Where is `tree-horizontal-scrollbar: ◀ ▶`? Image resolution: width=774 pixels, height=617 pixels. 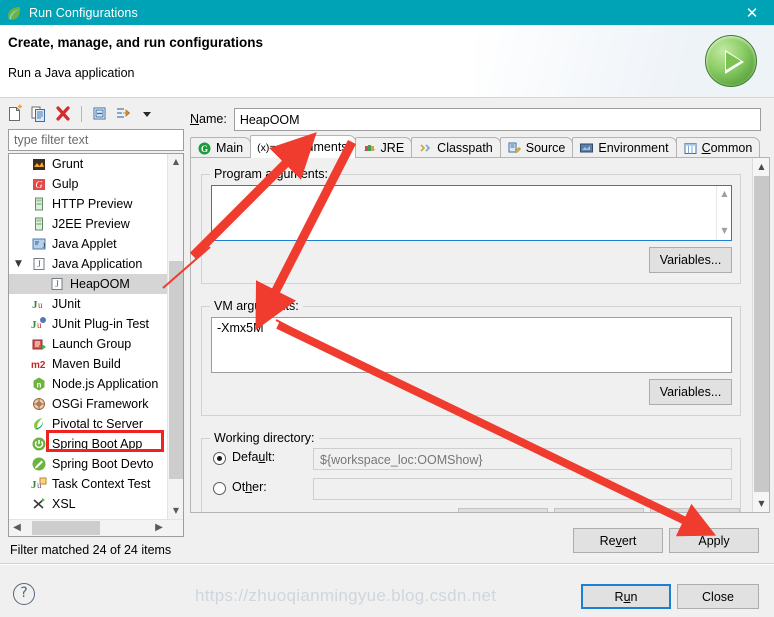
tree-horizontal-scrollbar: ◀ ▶ is located at coordinates (96, 527).